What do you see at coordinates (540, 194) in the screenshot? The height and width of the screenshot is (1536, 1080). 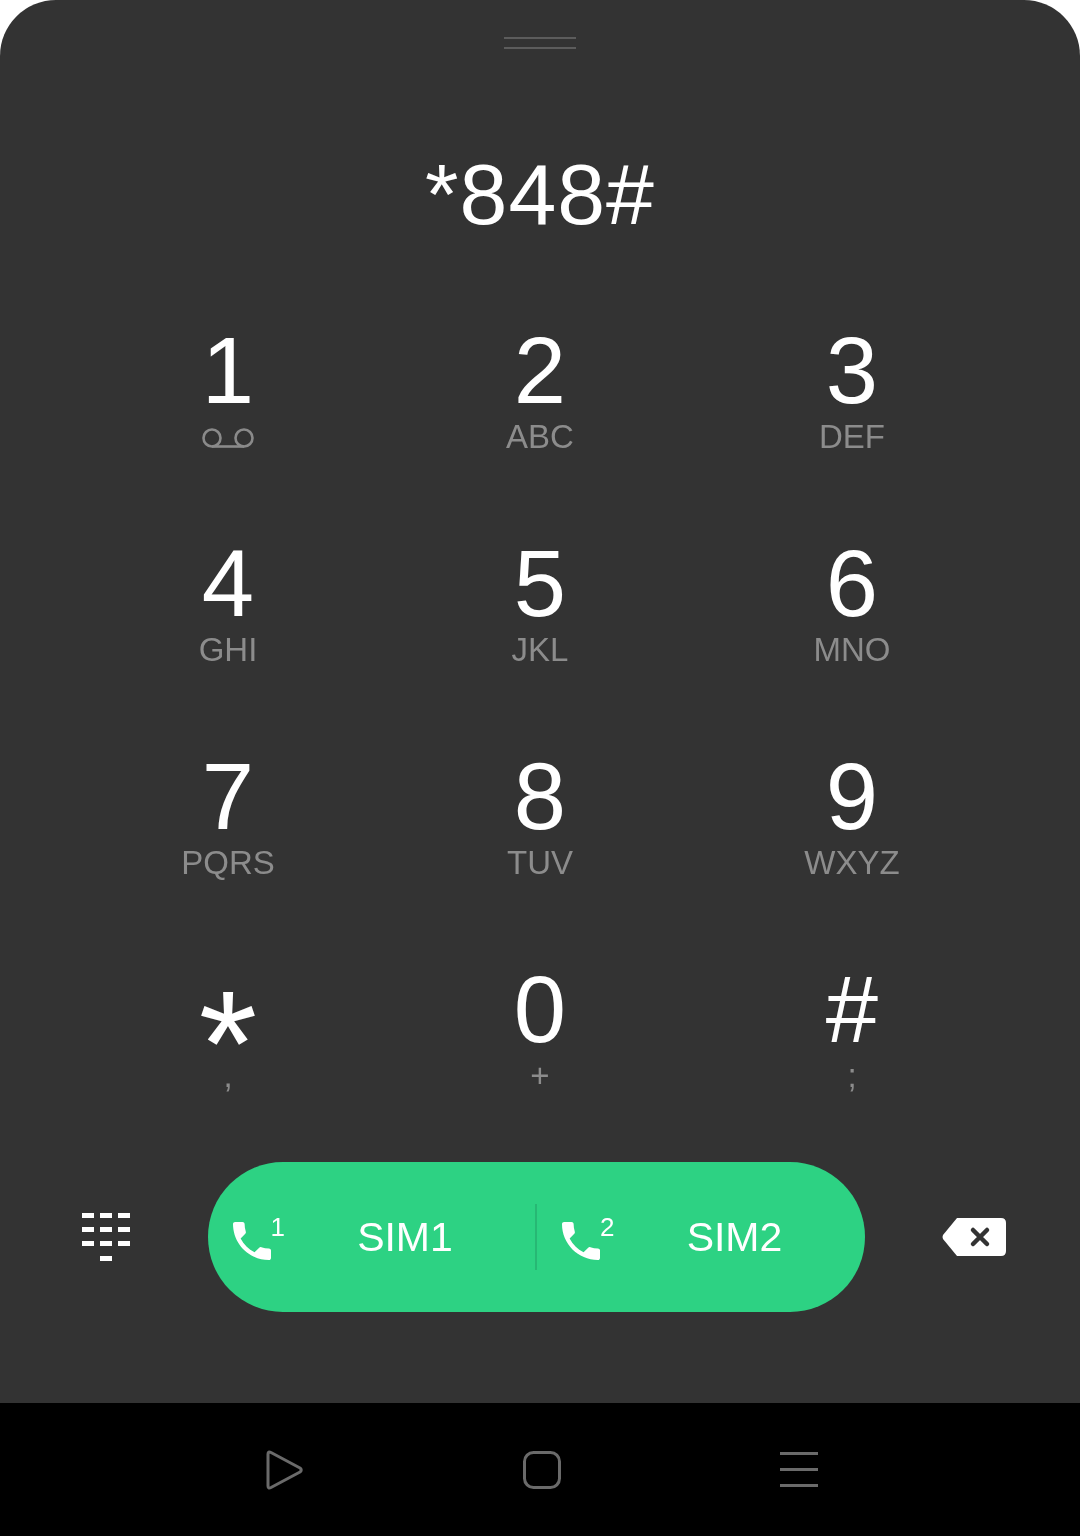 I see `dialed-number: *848#` at bounding box center [540, 194].